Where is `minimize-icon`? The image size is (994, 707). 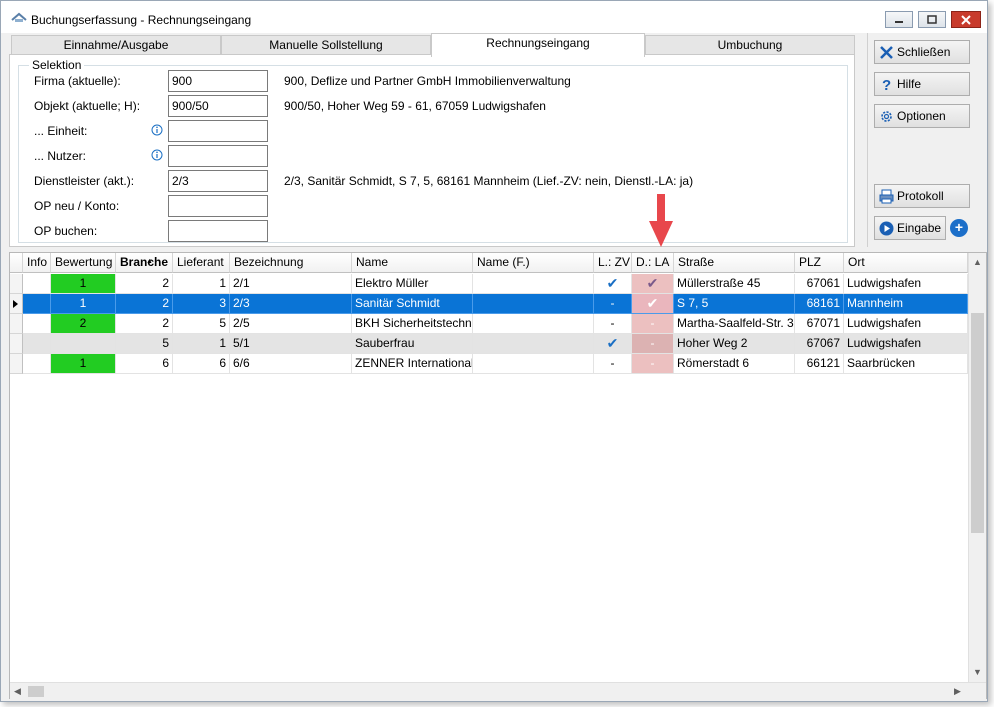
minimize-icon is located at coordinates (899, 22).